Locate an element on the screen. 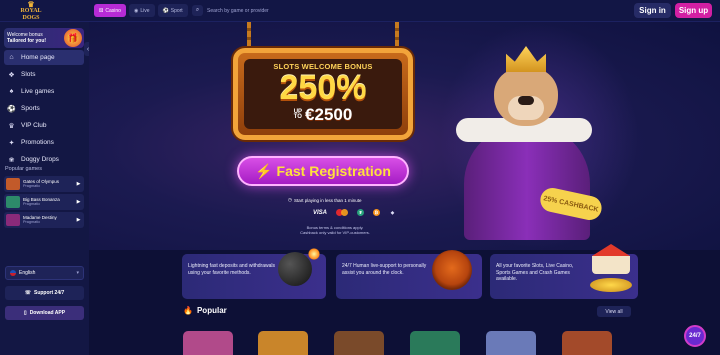  slots-icon: ❖ is located at coordinates (11, 75).